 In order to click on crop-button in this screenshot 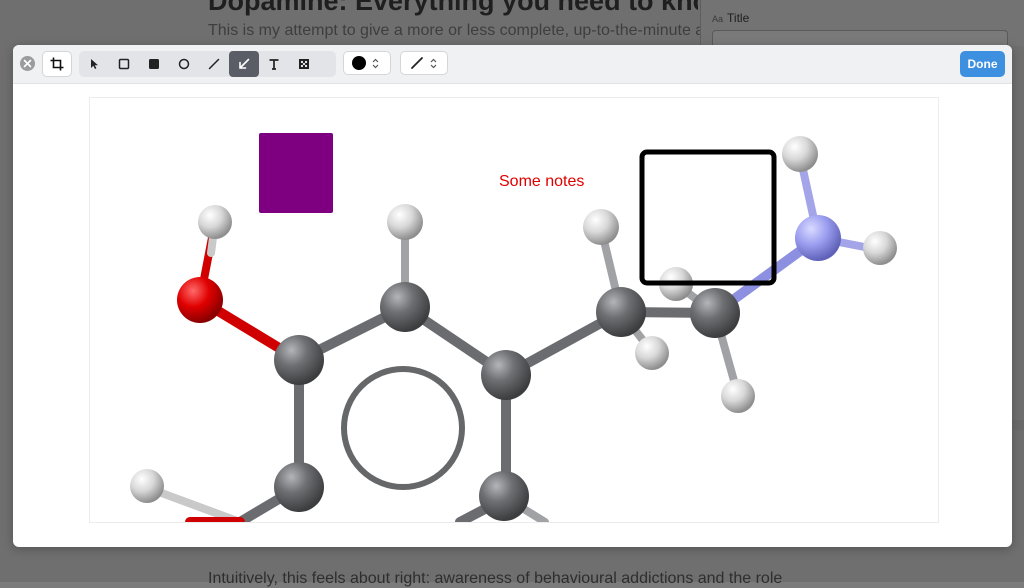, I will do `click(57, 64)`.